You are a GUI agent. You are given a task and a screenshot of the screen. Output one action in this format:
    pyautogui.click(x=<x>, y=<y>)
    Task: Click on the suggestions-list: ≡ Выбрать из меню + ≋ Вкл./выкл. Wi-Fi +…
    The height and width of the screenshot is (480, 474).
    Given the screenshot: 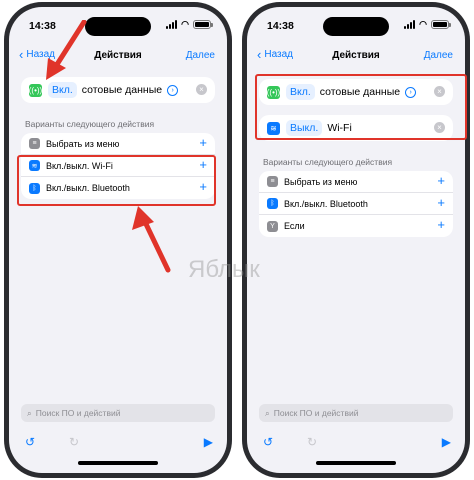 What is the action you would take?
    pyautogui.click(x=118, y=166)
    